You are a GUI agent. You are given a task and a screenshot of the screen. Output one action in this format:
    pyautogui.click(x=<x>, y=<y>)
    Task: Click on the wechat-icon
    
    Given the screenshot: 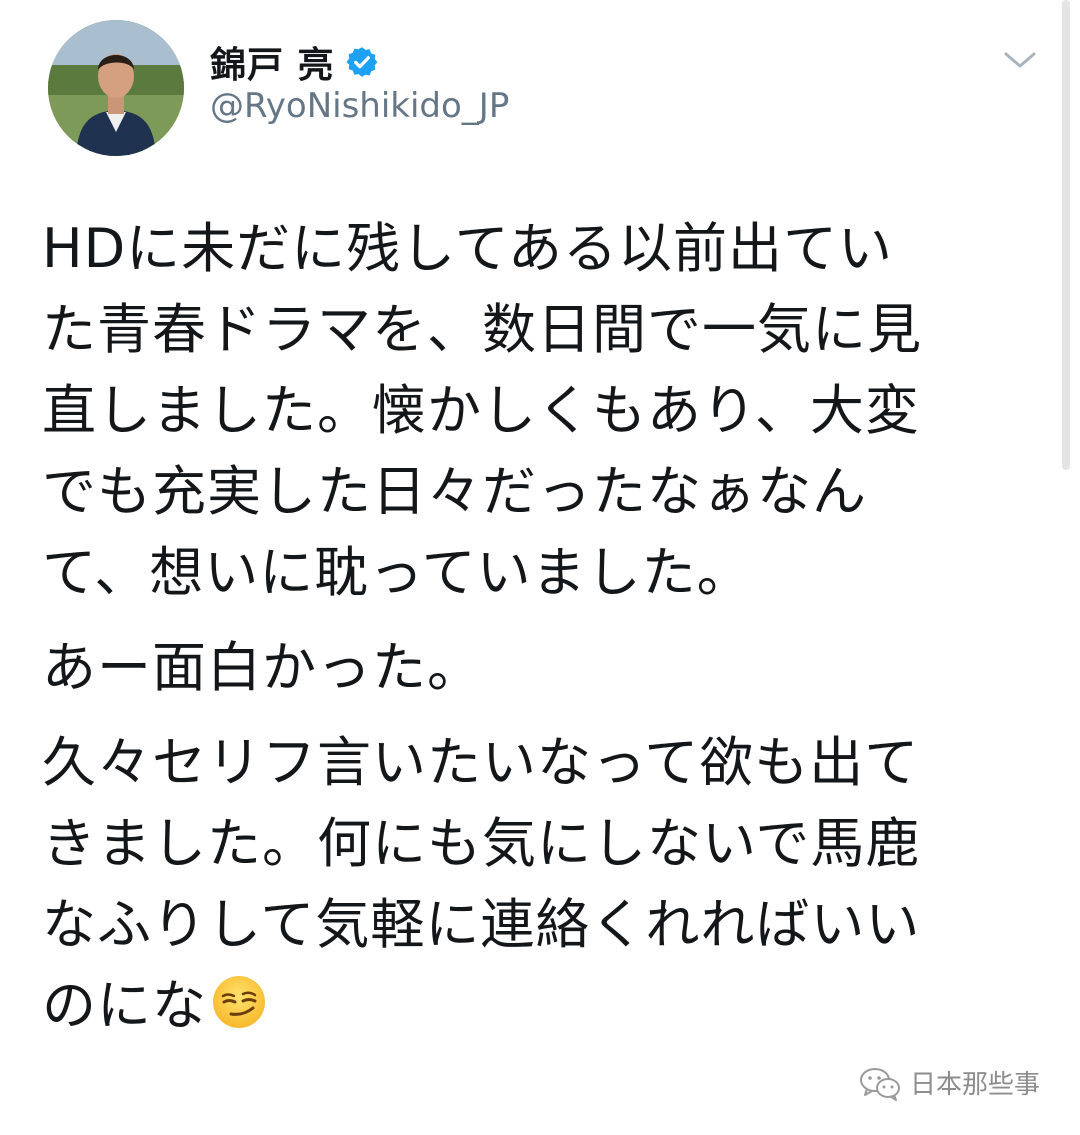 What is the action you would take?
    pyautogui.click(x=880, y=1084)
    